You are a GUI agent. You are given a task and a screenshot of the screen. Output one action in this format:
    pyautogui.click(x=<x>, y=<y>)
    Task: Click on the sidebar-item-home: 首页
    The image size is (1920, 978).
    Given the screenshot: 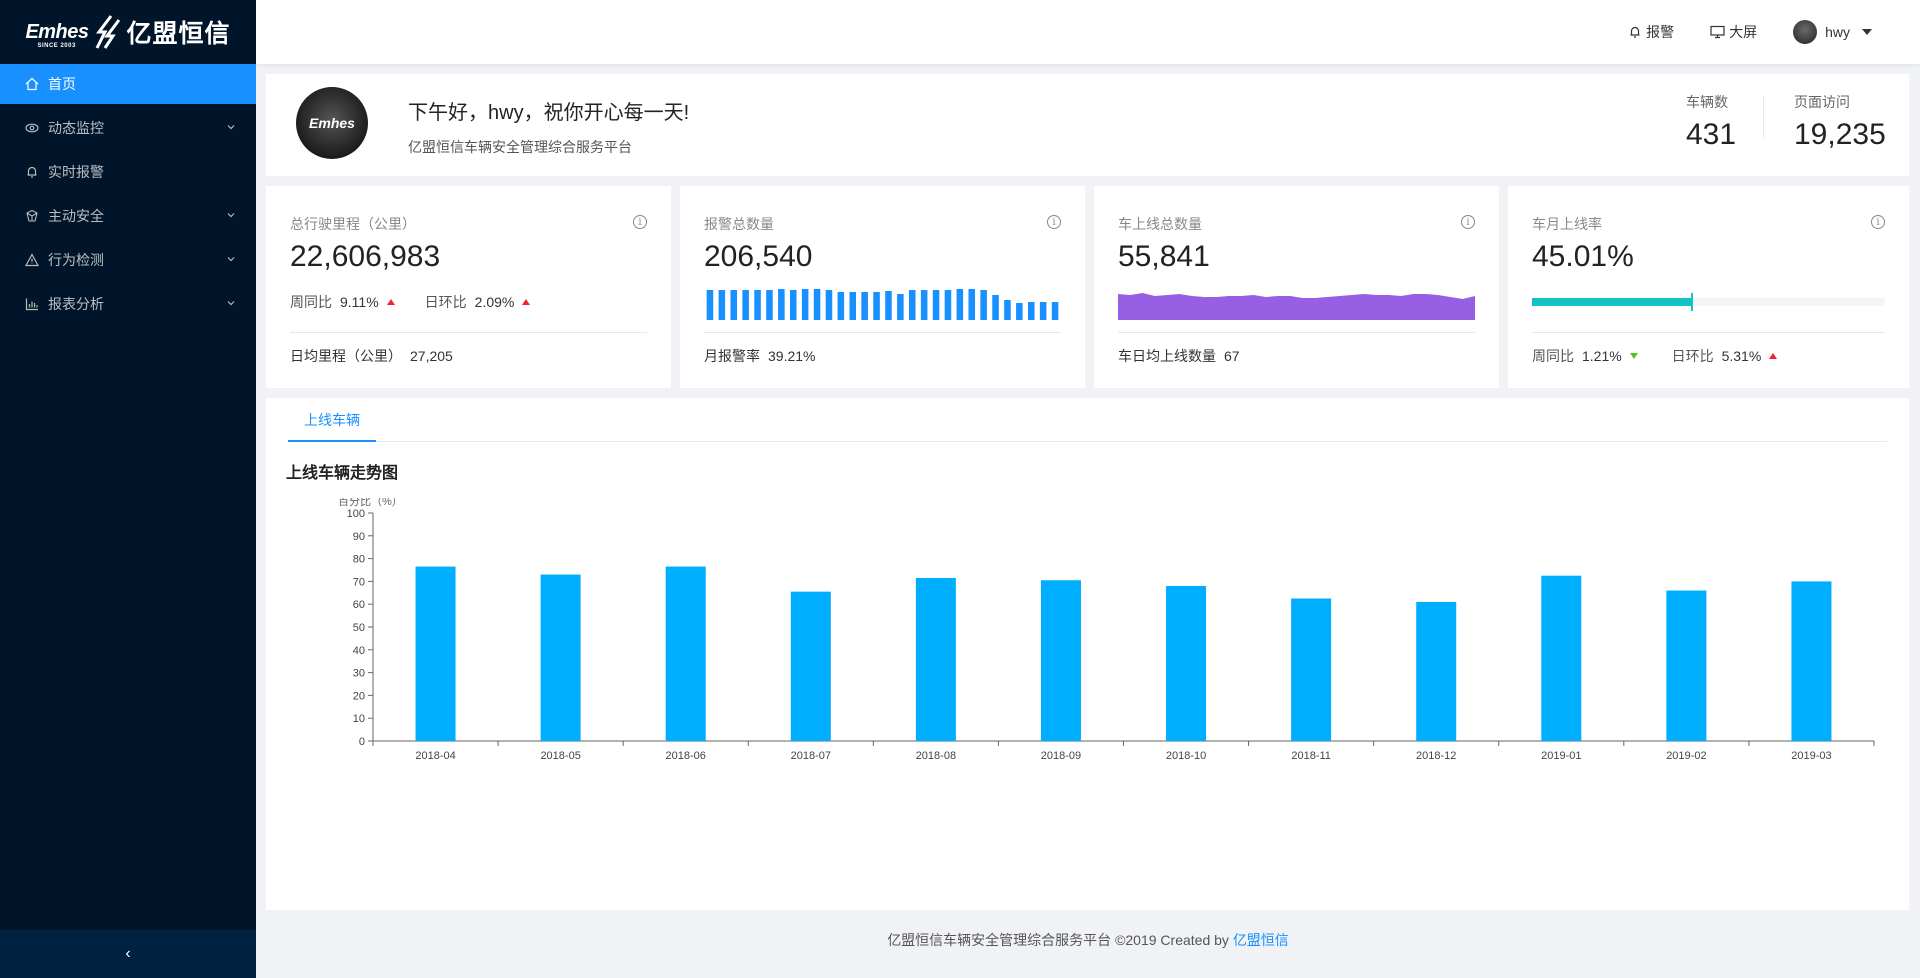 What is the action you would take?
    pyautogui.click(x=128, y=84)
    